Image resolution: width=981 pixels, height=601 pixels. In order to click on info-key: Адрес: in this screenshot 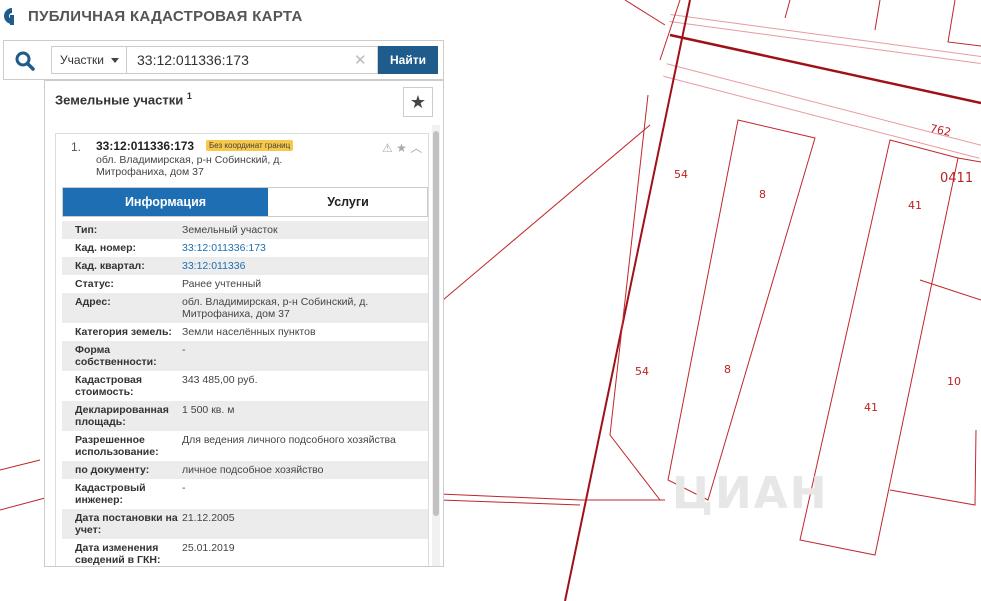, I will do `click(93, 302)`.